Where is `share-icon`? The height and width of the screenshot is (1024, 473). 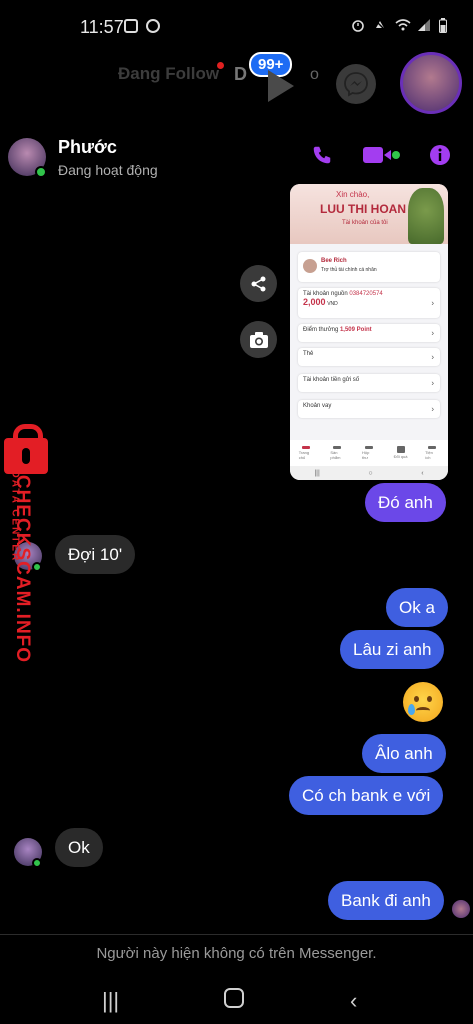 share-icon is located at coordinates (258, 283).